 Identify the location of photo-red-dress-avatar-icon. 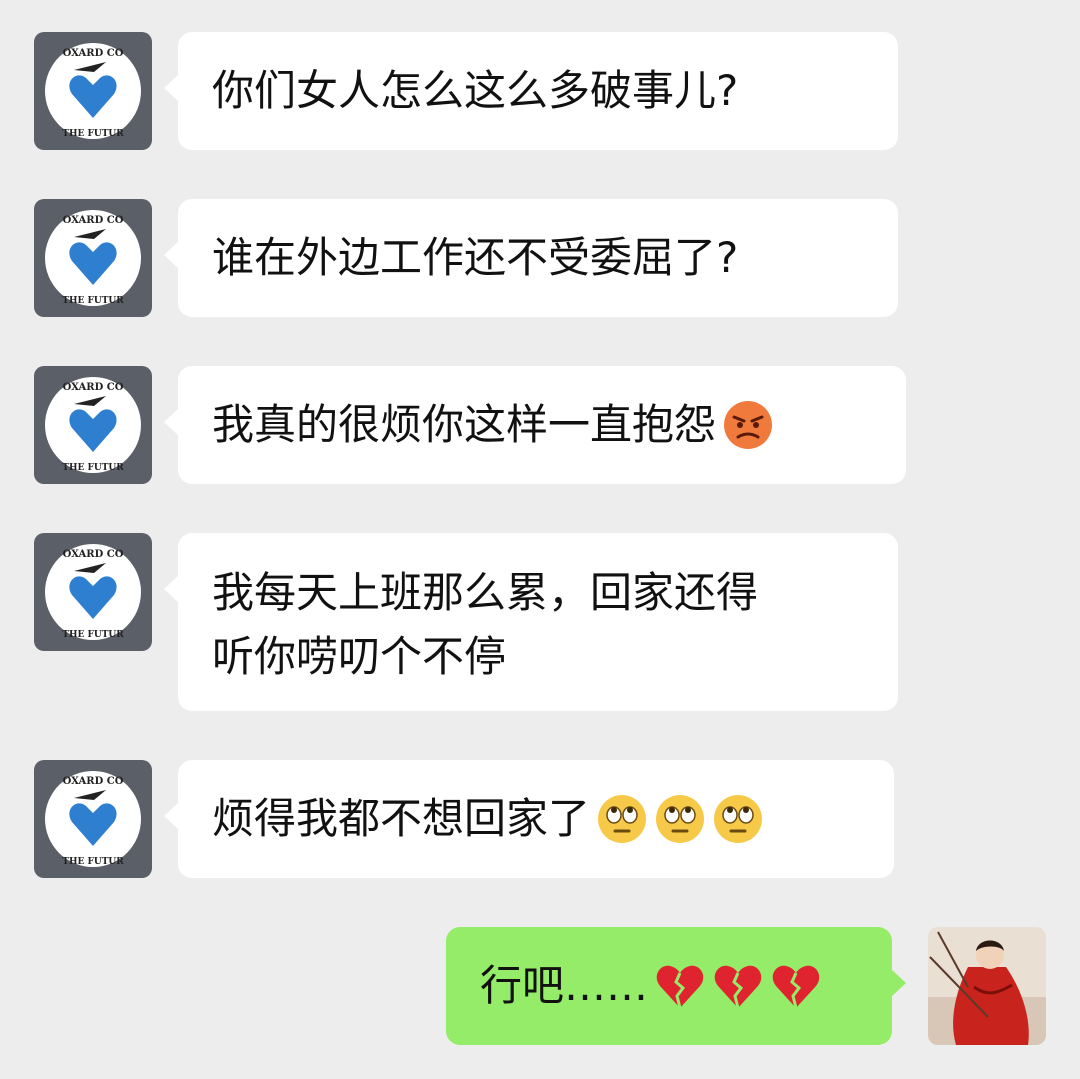
(987, 986).